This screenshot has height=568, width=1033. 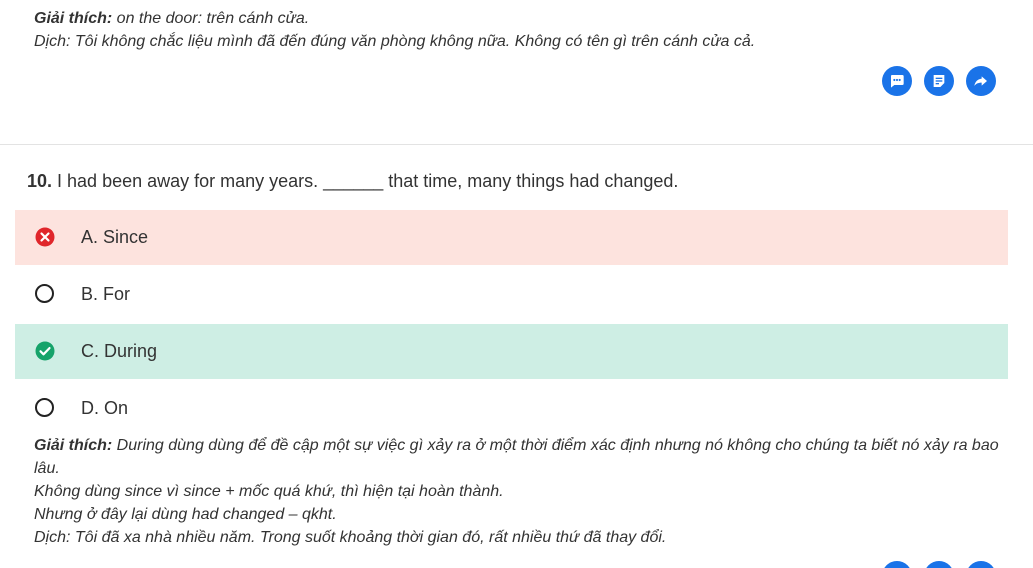 What do you see at coordinates (106, 294) in the screenshot?
I see `option-b-label: B. For` at bounding box center [106, 294].